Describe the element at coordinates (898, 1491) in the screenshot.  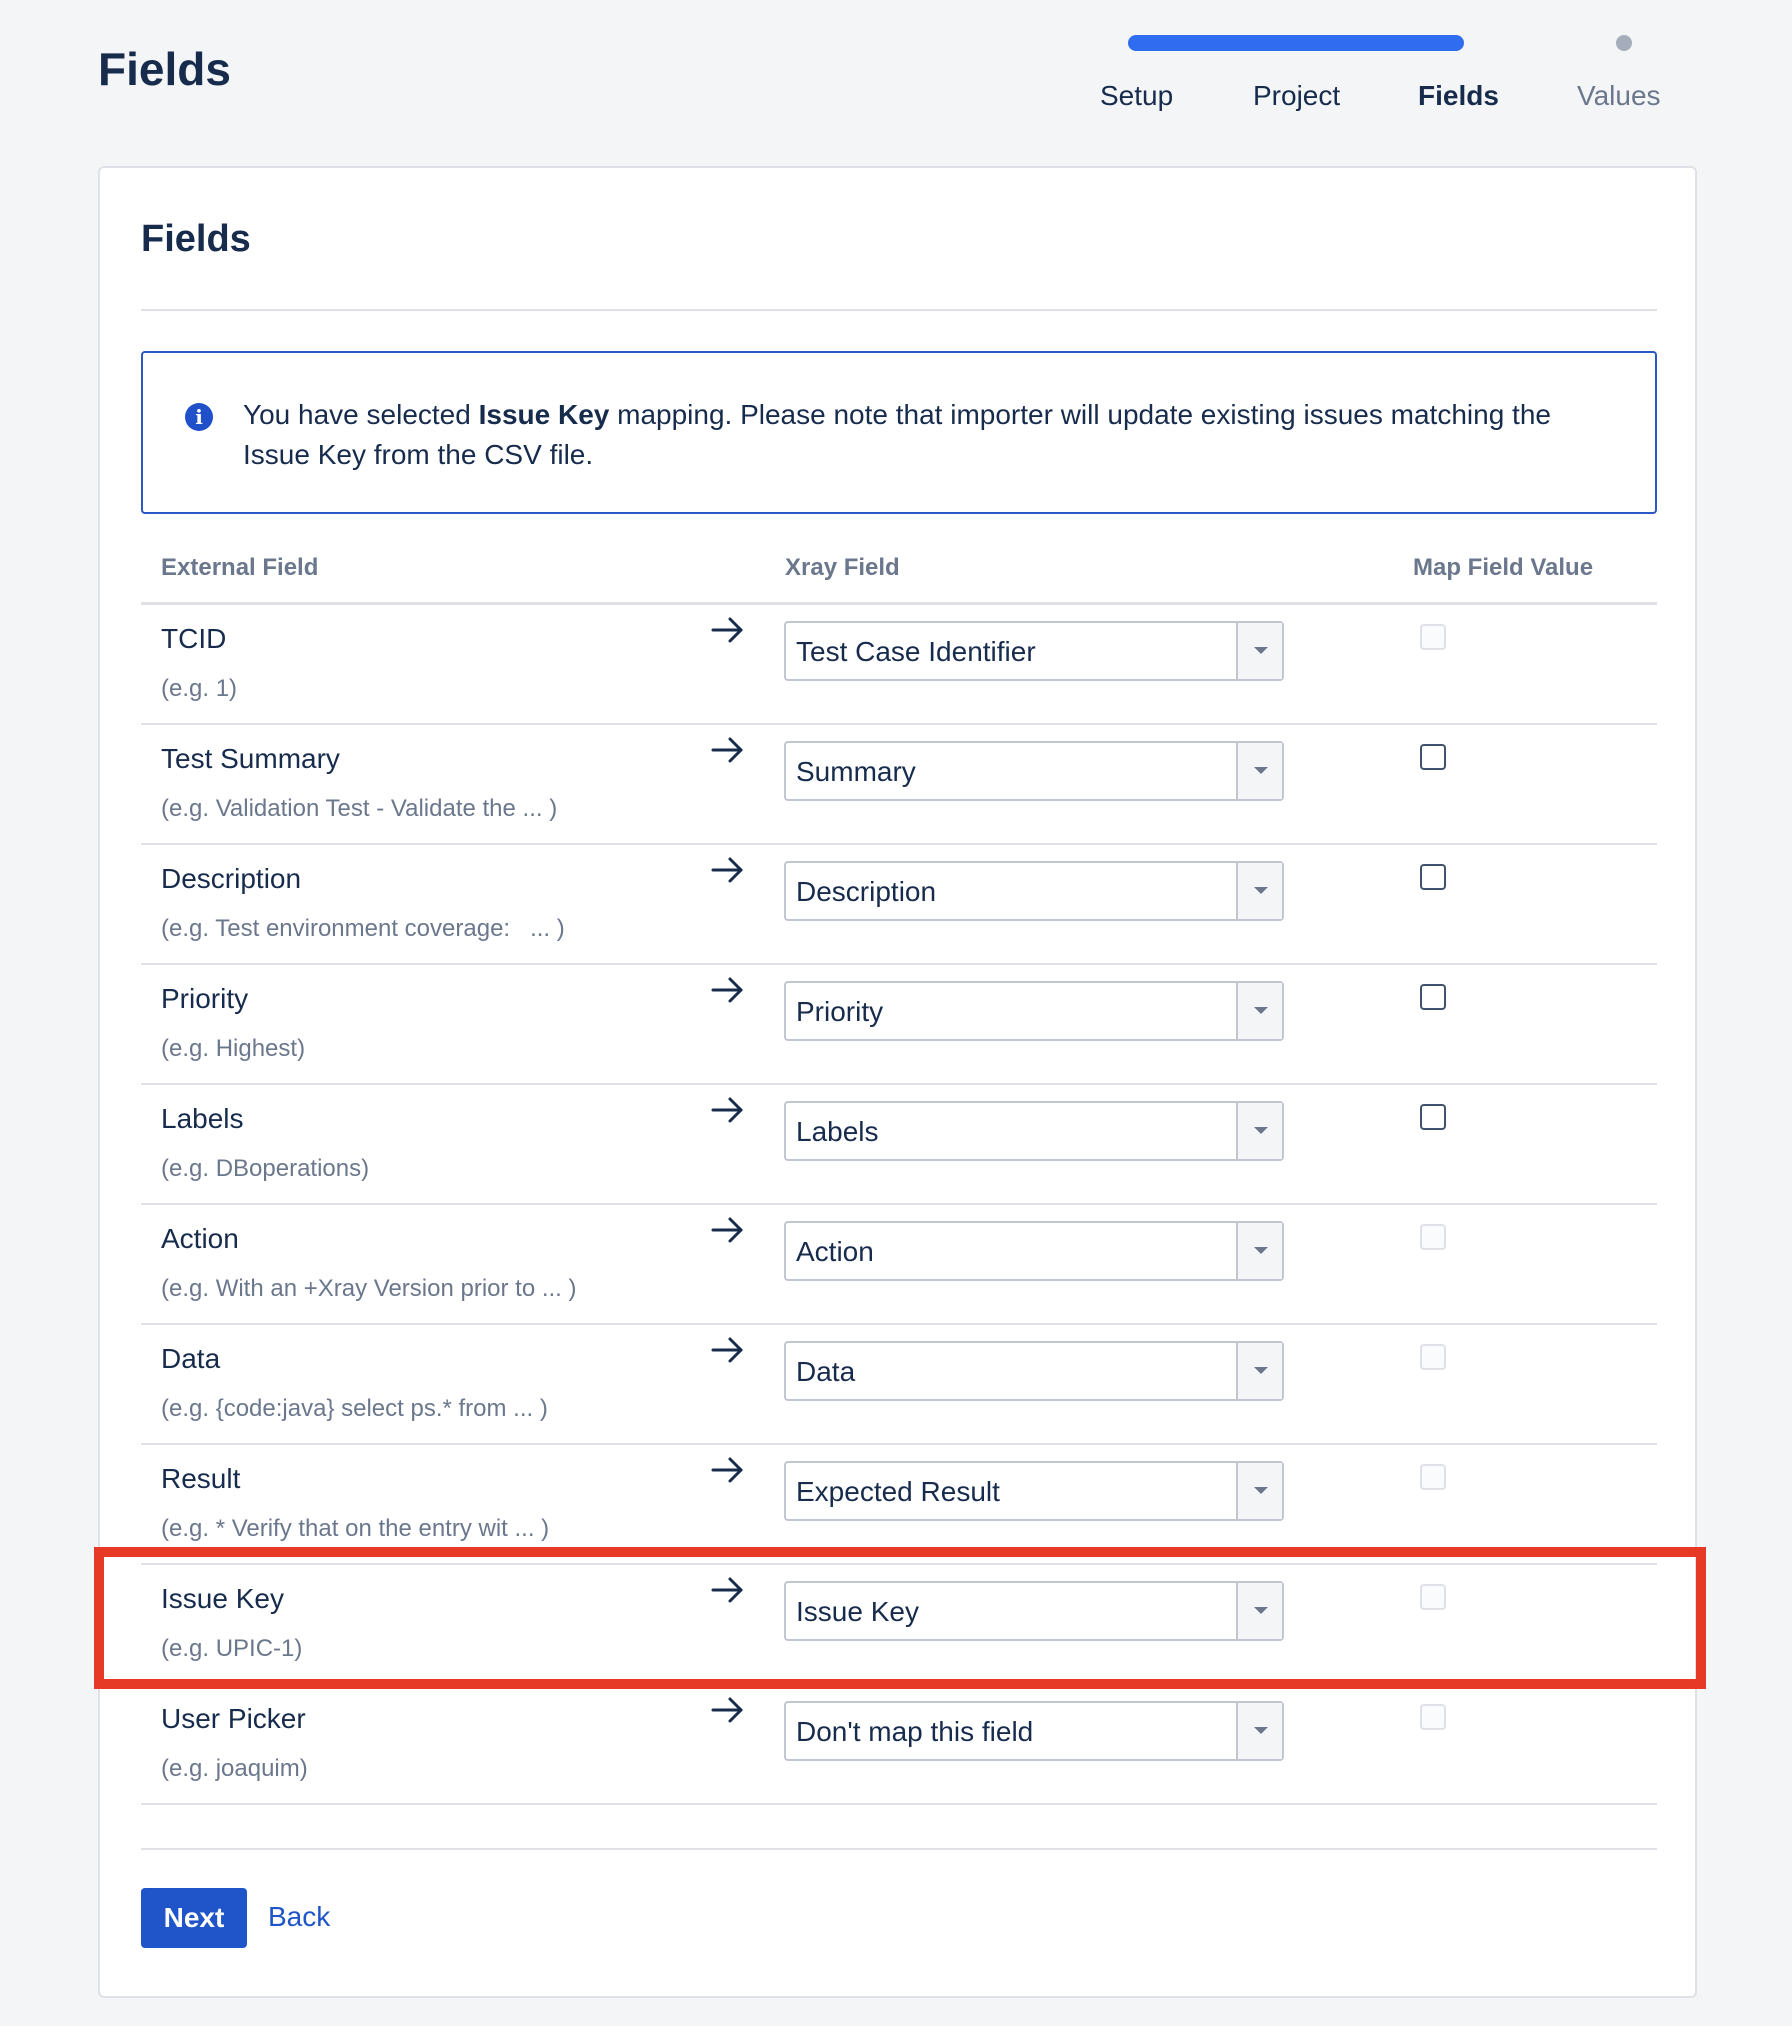
I see `xray-field-value: Expected Result` at that location.